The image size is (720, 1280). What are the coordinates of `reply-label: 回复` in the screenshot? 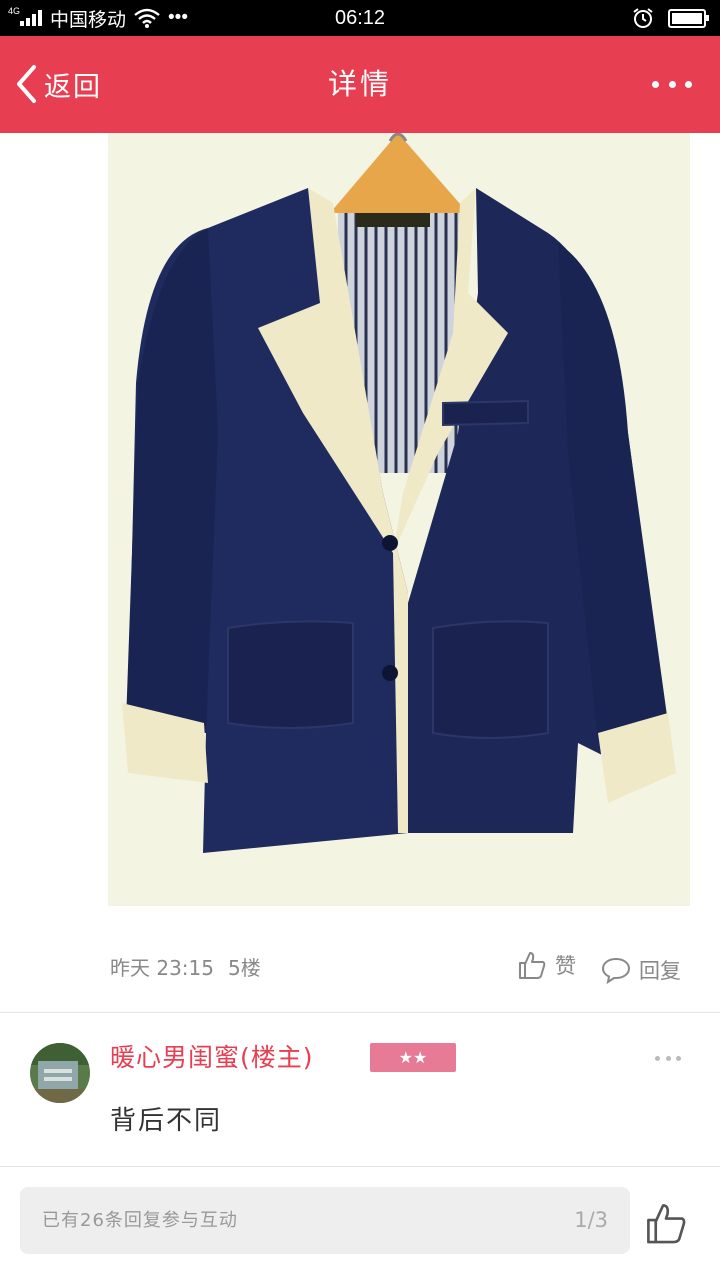 It's located at (660, 971).